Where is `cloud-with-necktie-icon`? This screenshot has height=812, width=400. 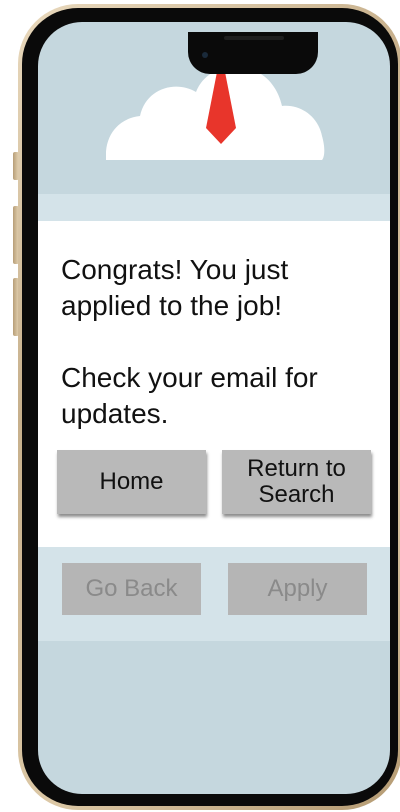 cloud-with-necktie-icon is located at coordinates (215, 110).